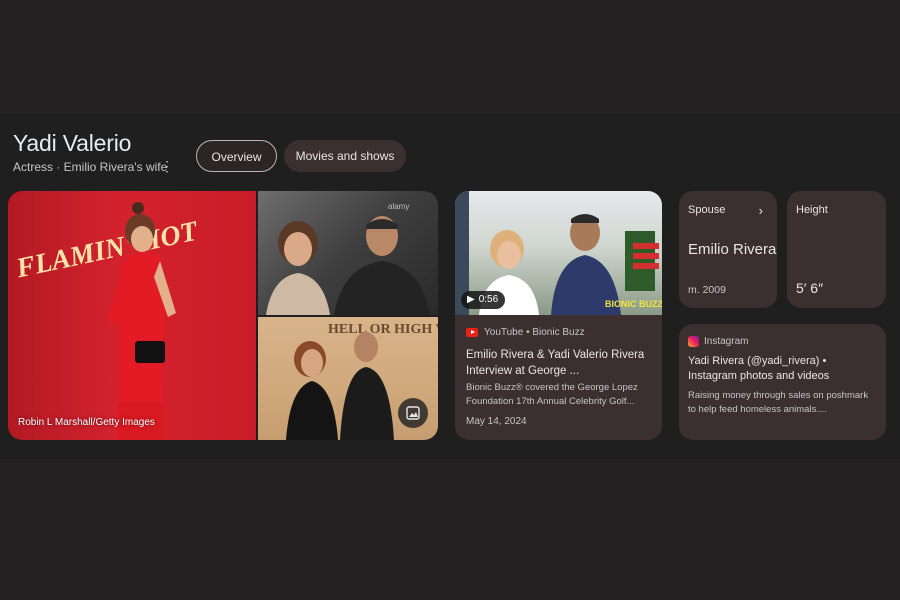 The image size is (900, 600). Describe the element at coordinates (413, 413) in the screenshot. I see `image-gallery-icon` at that location.